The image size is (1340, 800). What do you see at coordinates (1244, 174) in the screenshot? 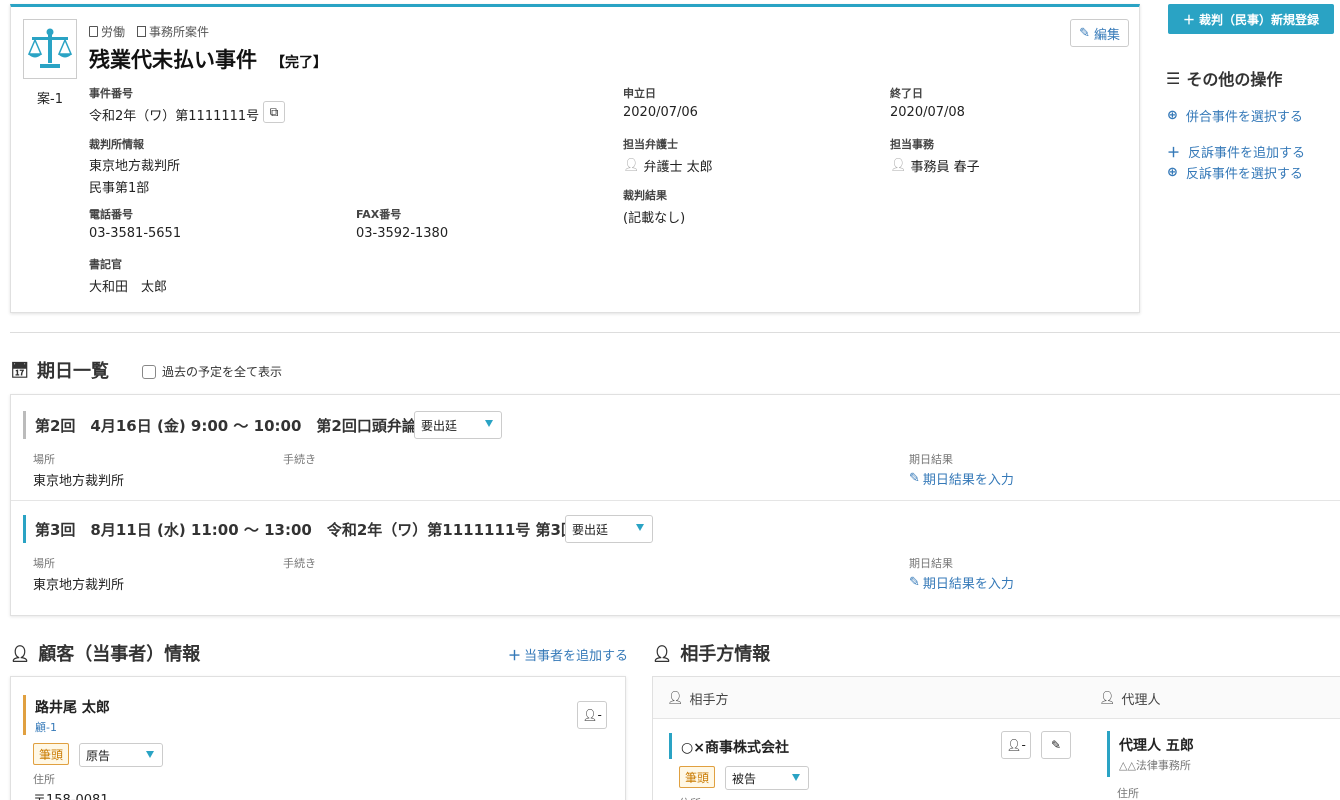
I see `select-counter-case-label: 反訴事件を選択する` at bounding box center [1244, 174].